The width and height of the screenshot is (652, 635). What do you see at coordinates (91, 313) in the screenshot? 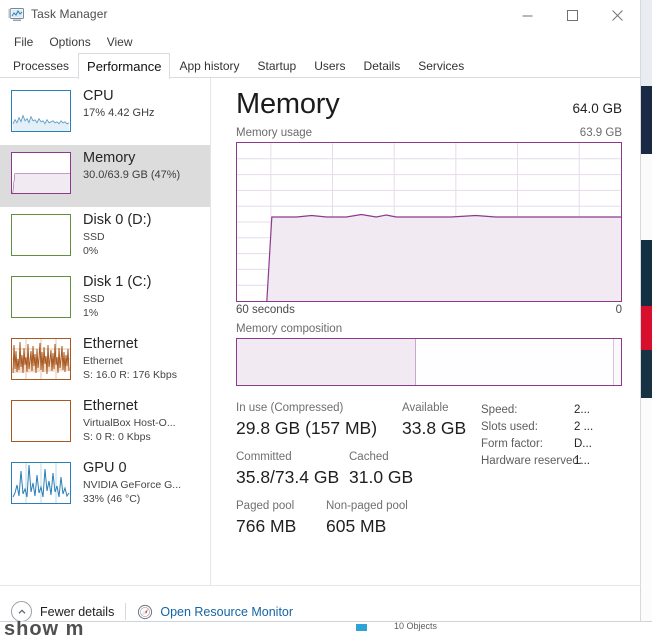
I see `sidebar-item-disk1-line2: 1%` at bounding box center [91, 313].